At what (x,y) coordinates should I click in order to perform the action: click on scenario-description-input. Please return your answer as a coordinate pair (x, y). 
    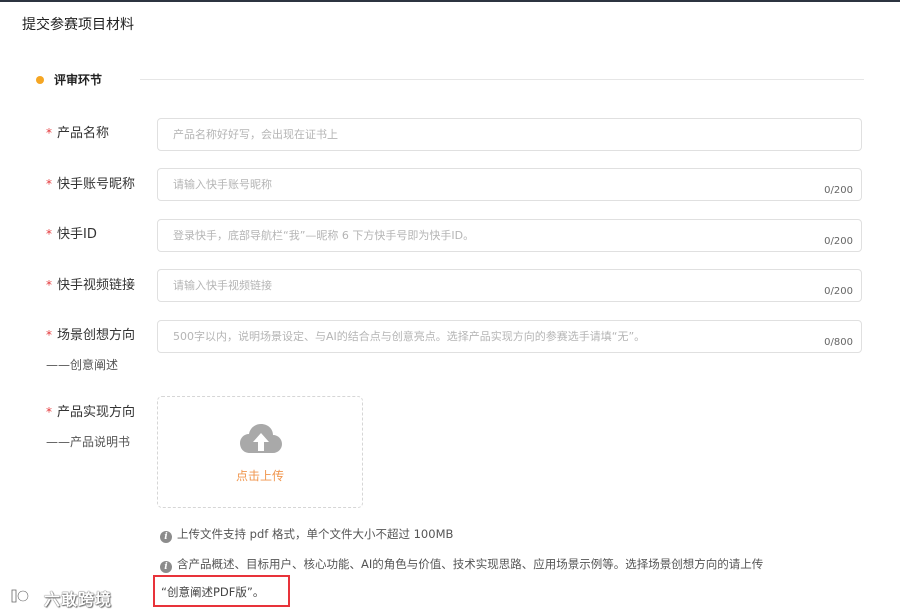
    Looking at the image, I should click on (478, 336).